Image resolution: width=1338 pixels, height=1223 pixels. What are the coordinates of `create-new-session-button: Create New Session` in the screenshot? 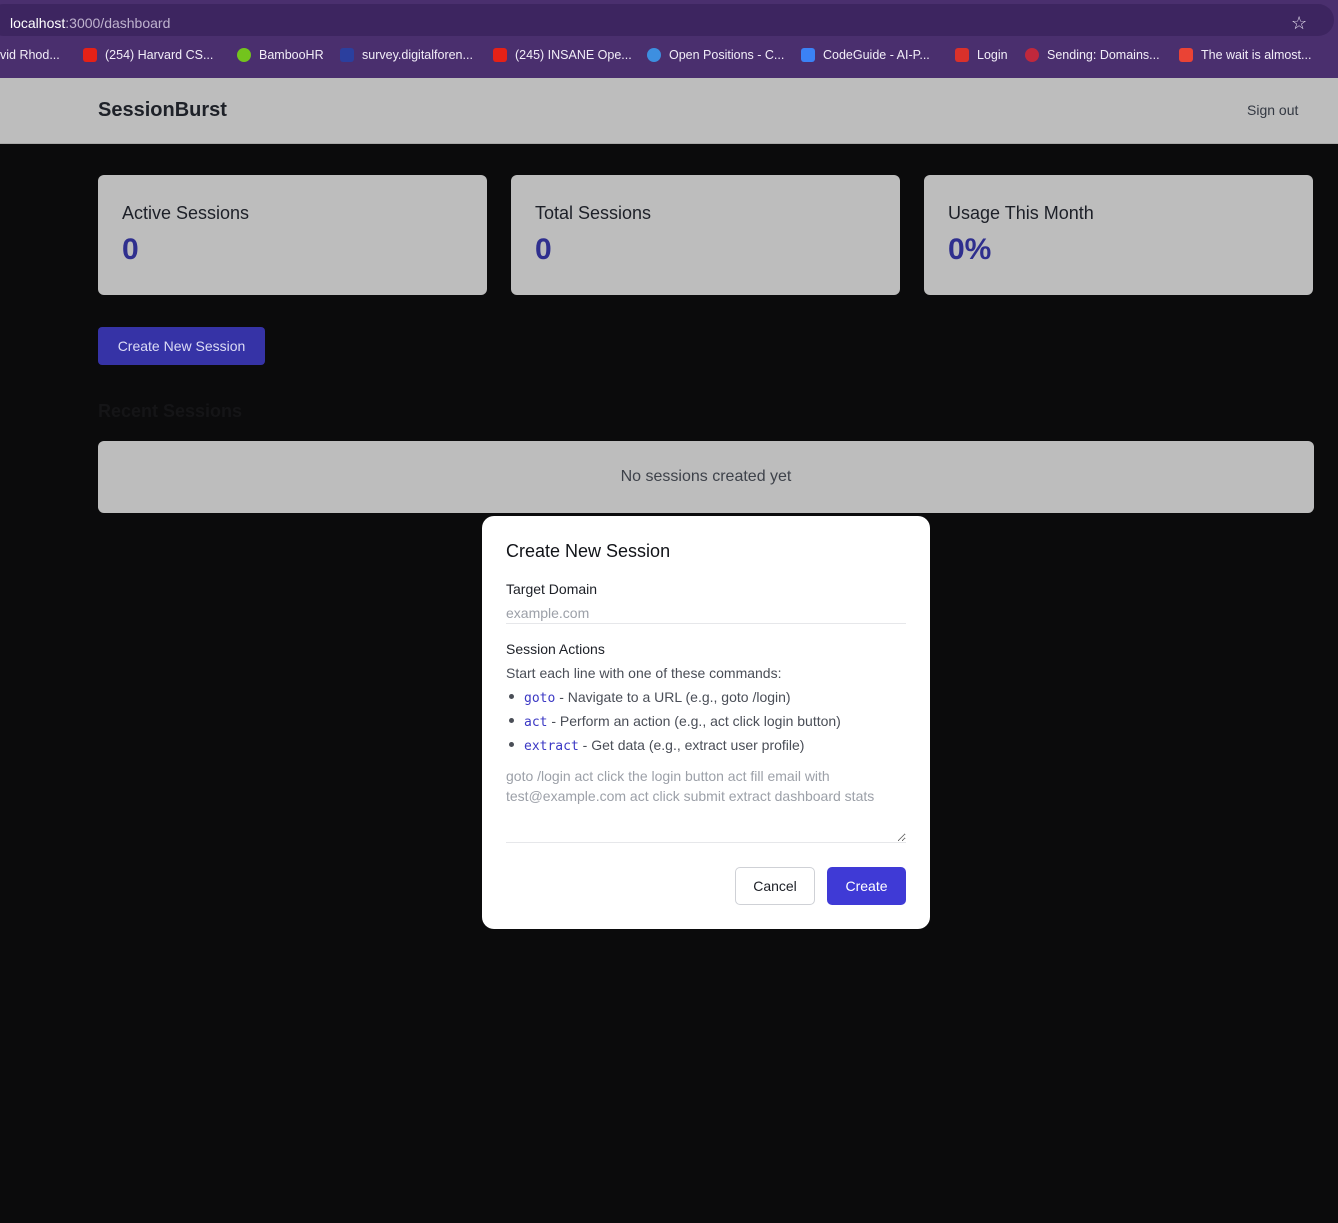 It's located at (181, 346).